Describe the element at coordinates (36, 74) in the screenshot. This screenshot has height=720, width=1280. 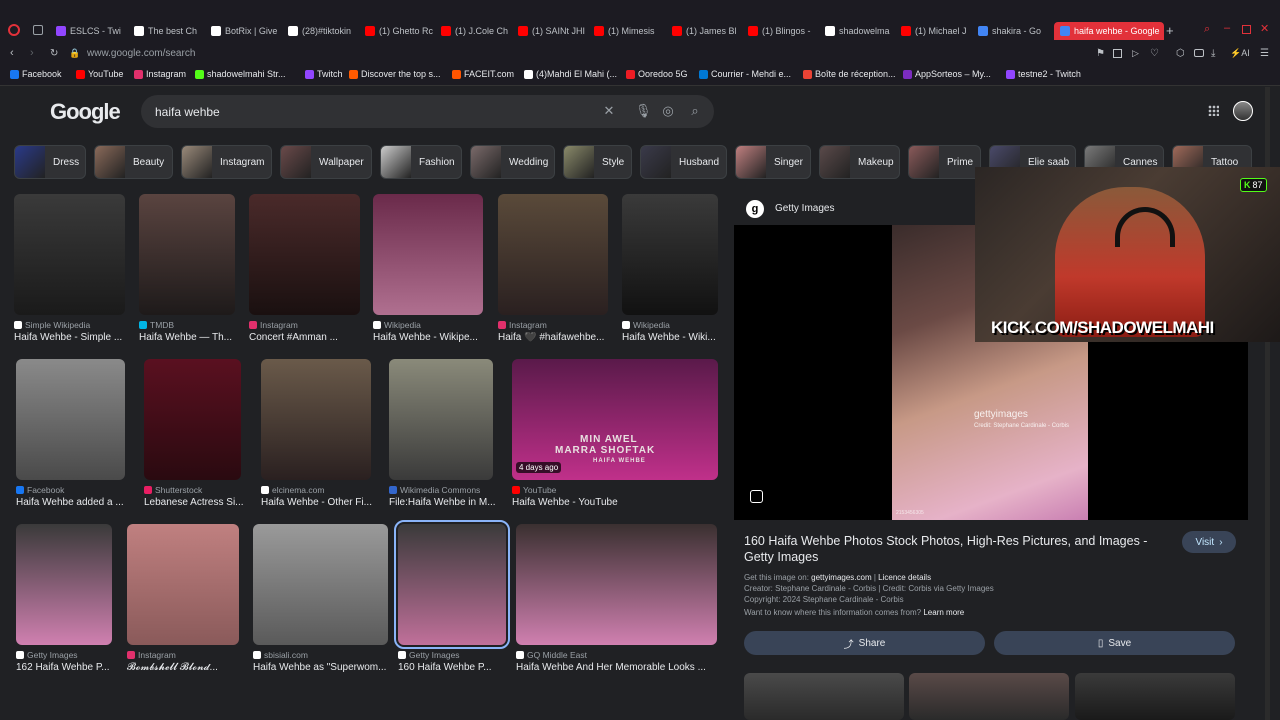
I see `bookmark-item: Facebook` at that location.